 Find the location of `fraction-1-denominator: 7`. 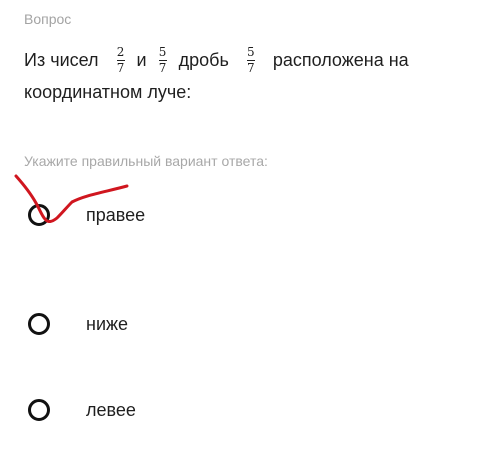

fraction-1-denominator: 7 is located at coordinates (120, 67).